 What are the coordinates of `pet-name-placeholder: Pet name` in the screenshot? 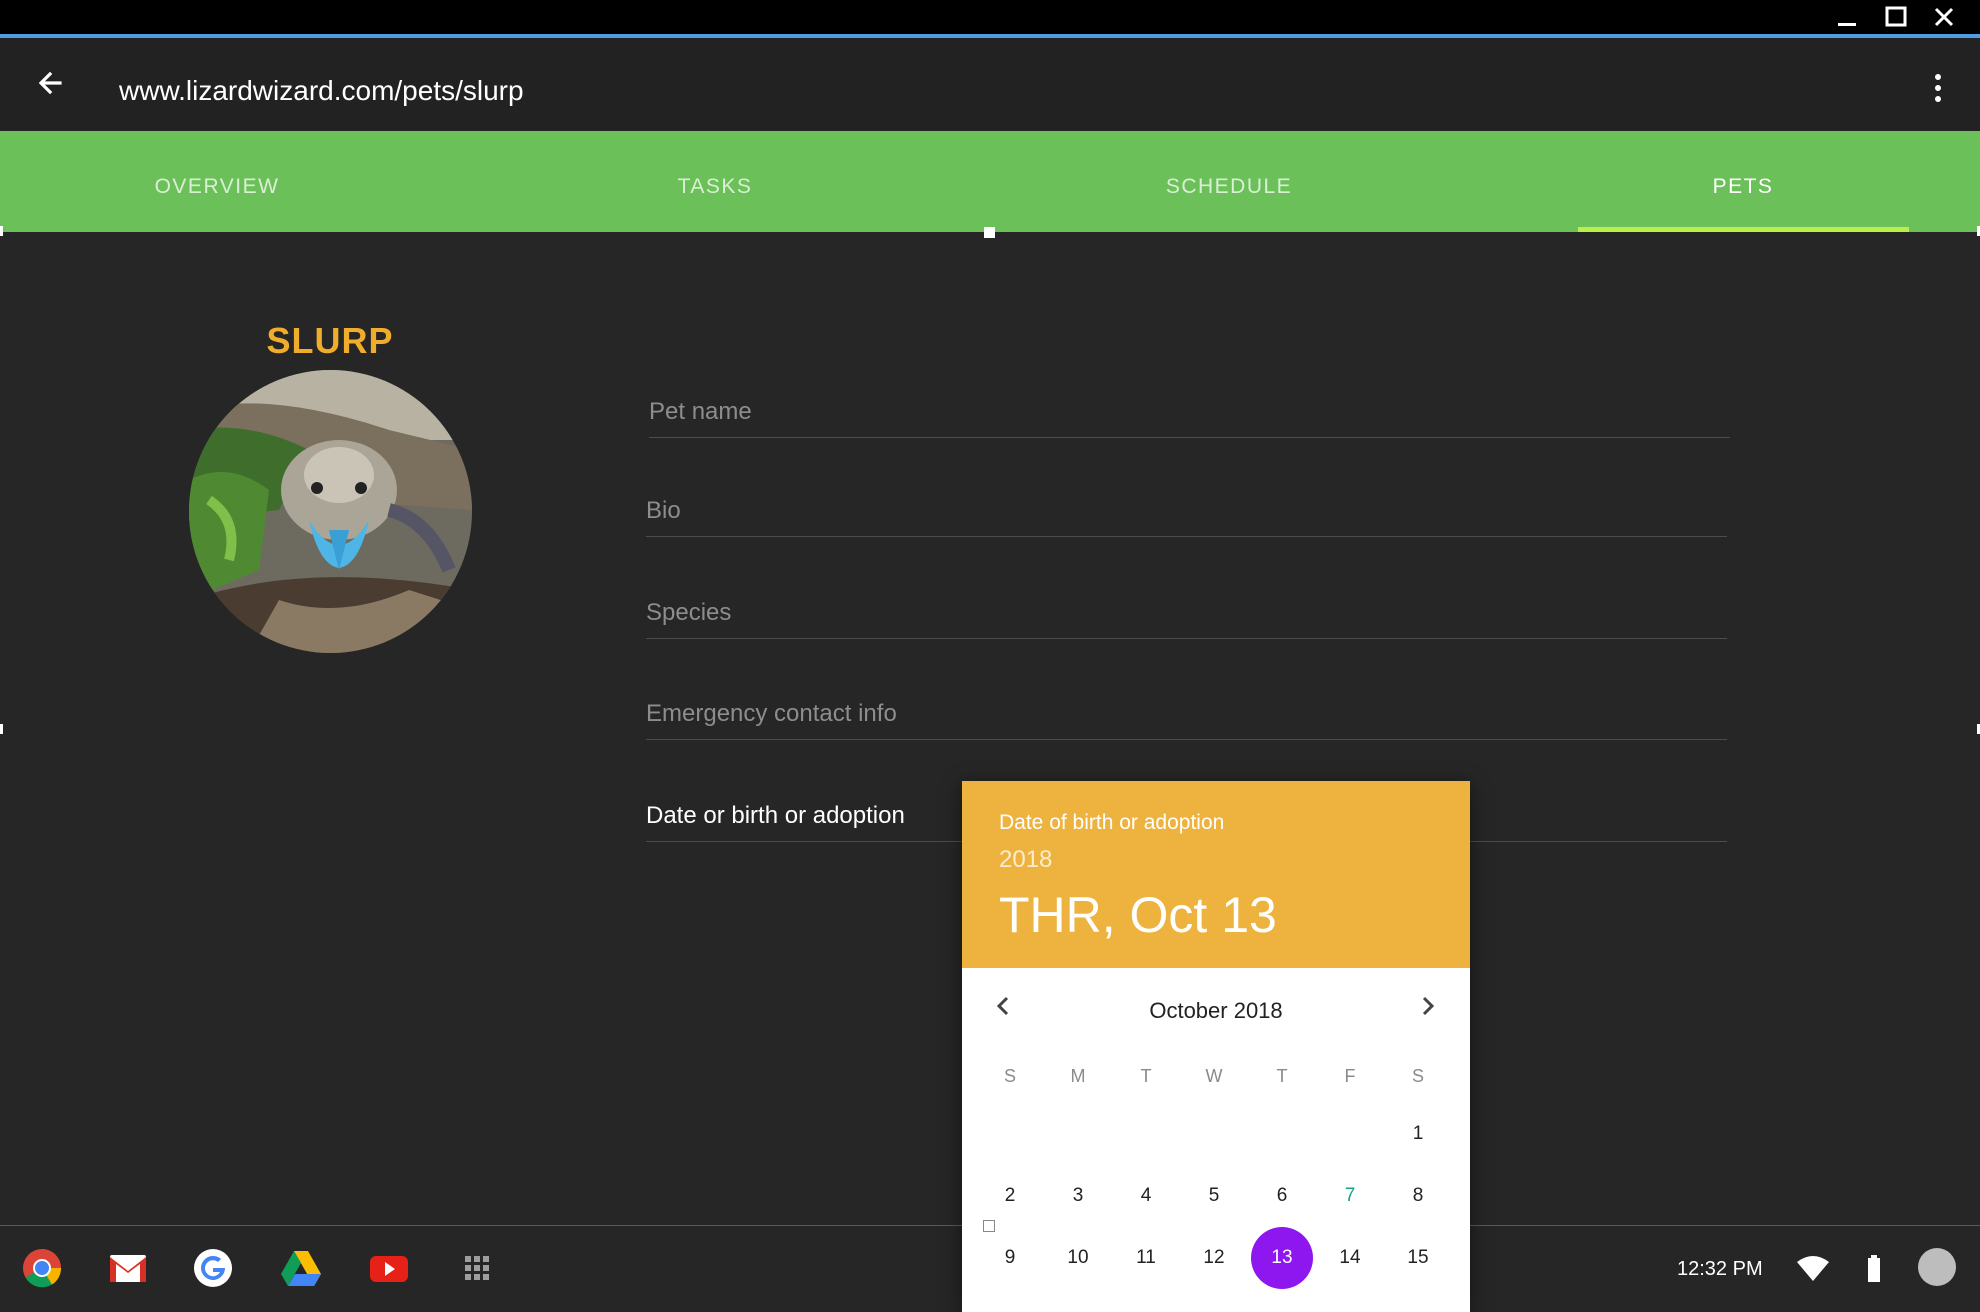 It's located at (700, 411).